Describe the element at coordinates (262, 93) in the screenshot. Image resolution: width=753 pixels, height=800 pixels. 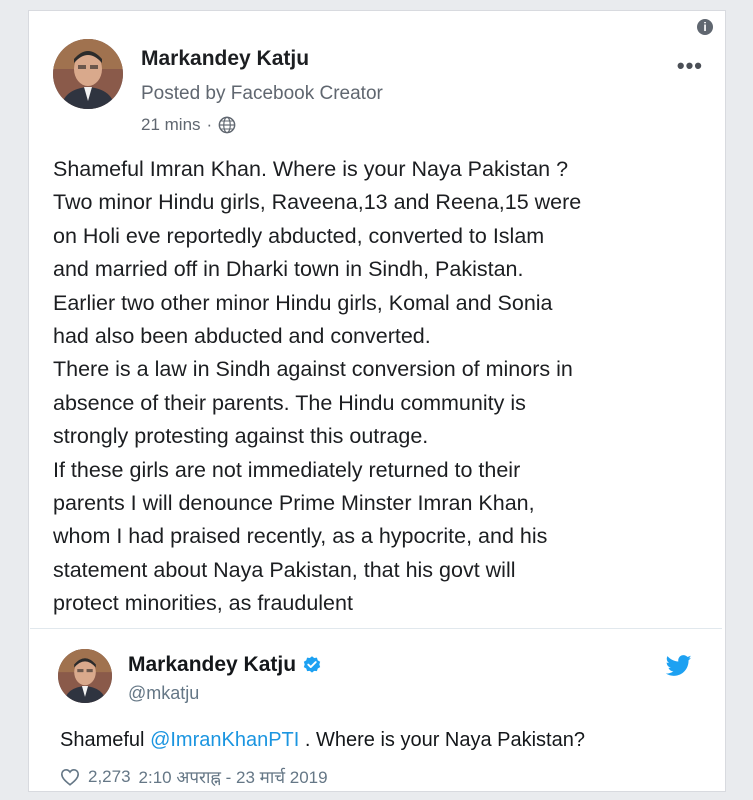
I see `posted-by-label: Posted by Facebook Creator` at that location.